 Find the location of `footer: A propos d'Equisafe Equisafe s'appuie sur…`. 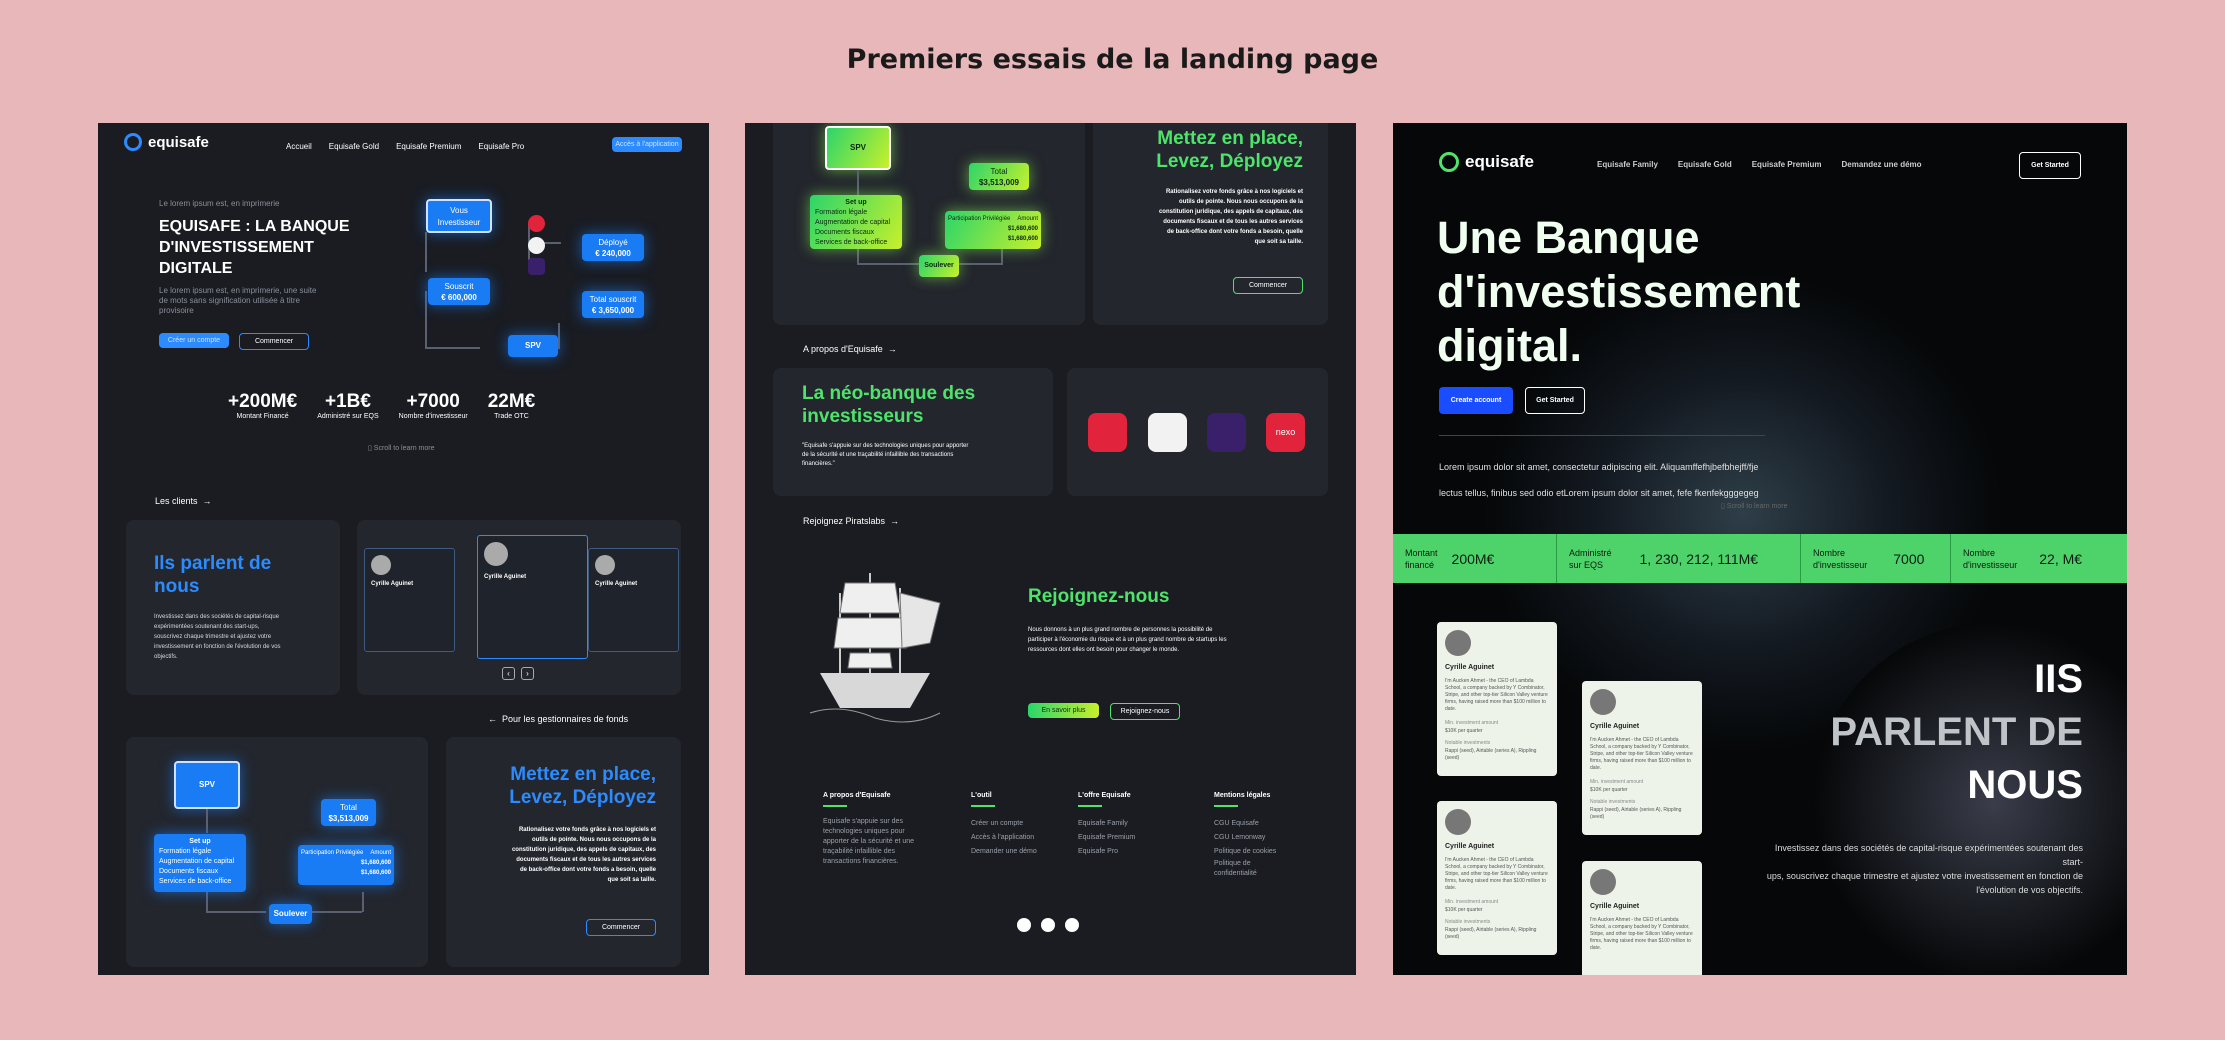

footer: A propos d'Equisafe Equisafe s'appuie sur… is located at coordinates (1050, 834).